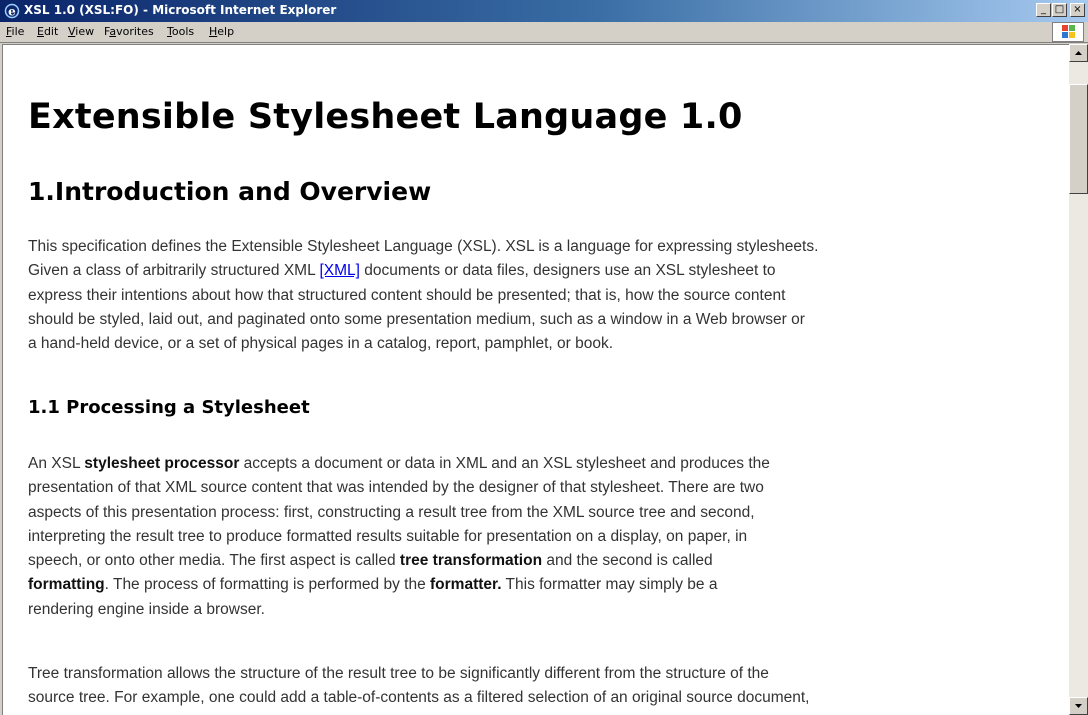  I want to click on subsection-heading: 1.1 Processing a Stylesheet, so click(169, 407).